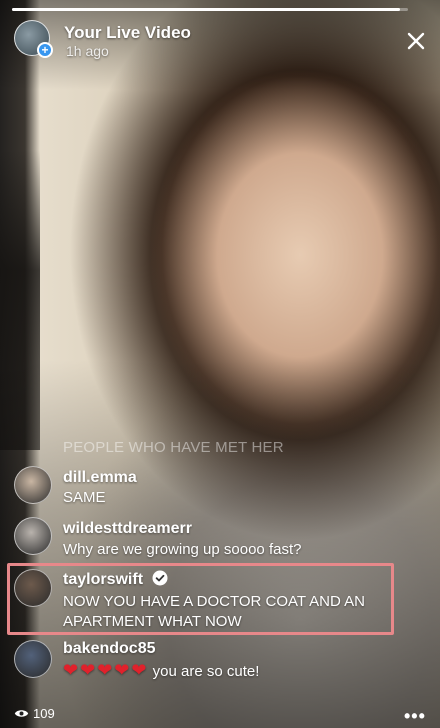 The width and height of the screenshot is (440, 728). What do you see at coordinates (127, 32) in the screenshot?
I see `live-video-title: Your Live Video` at bounding box center [127, 32].